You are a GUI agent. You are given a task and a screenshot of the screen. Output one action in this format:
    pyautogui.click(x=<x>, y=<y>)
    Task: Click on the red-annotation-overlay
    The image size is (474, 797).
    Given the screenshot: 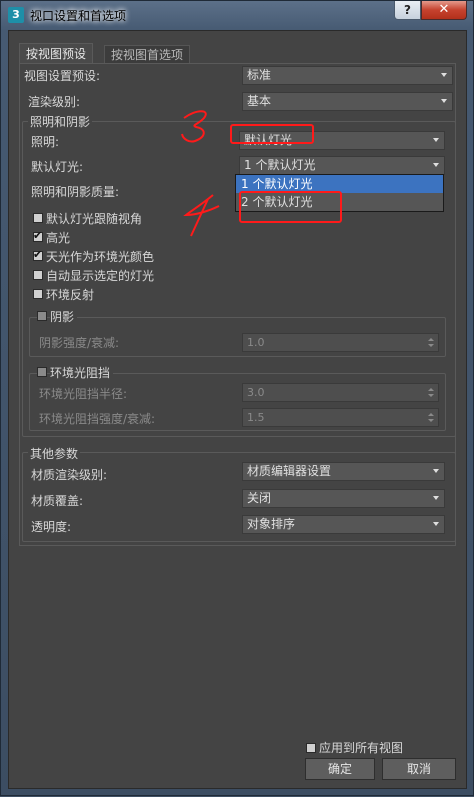 What is the action you would take?
    pyautogui.click(x=261, y=173)
    